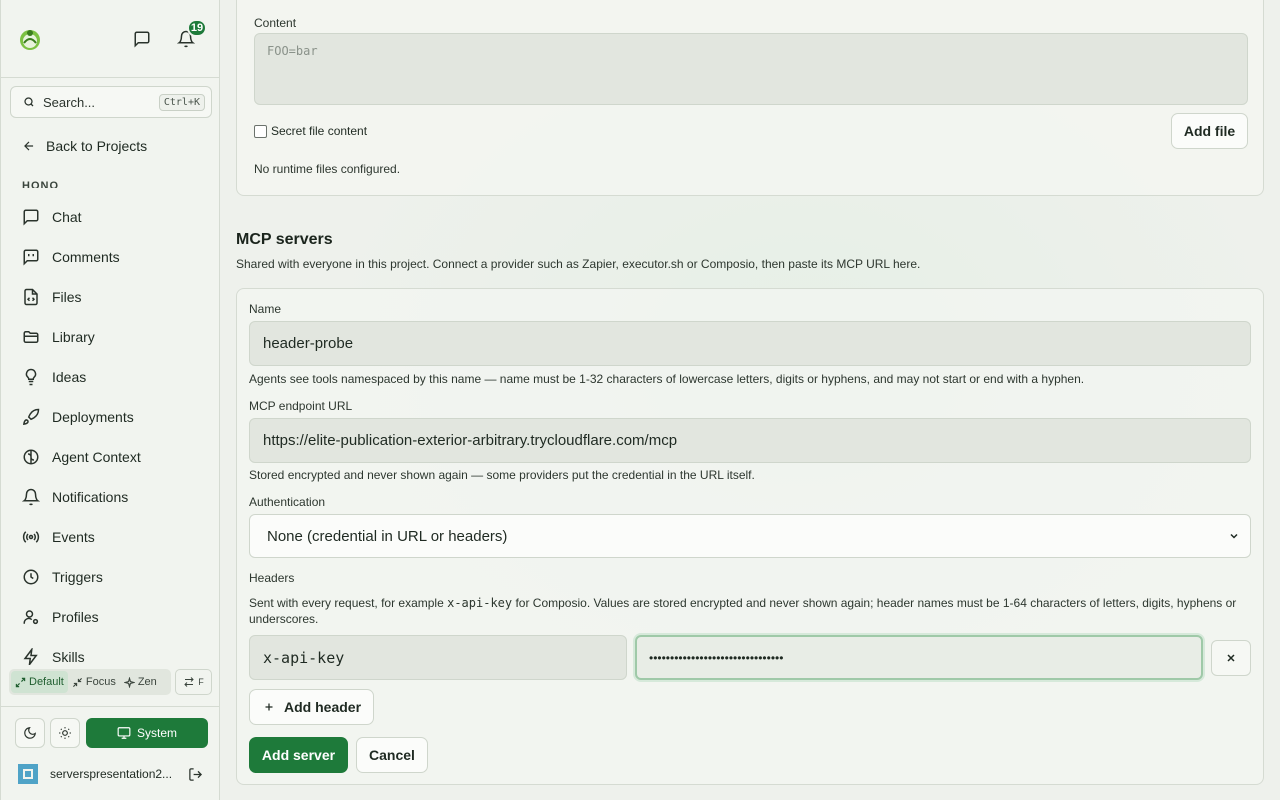 Image resolution: width=1280 pixels, height=800 pixels. Describe the element at coordinates (75, 617) in the screenshot. I see `sidebar-item-label: Profiles` at that location.